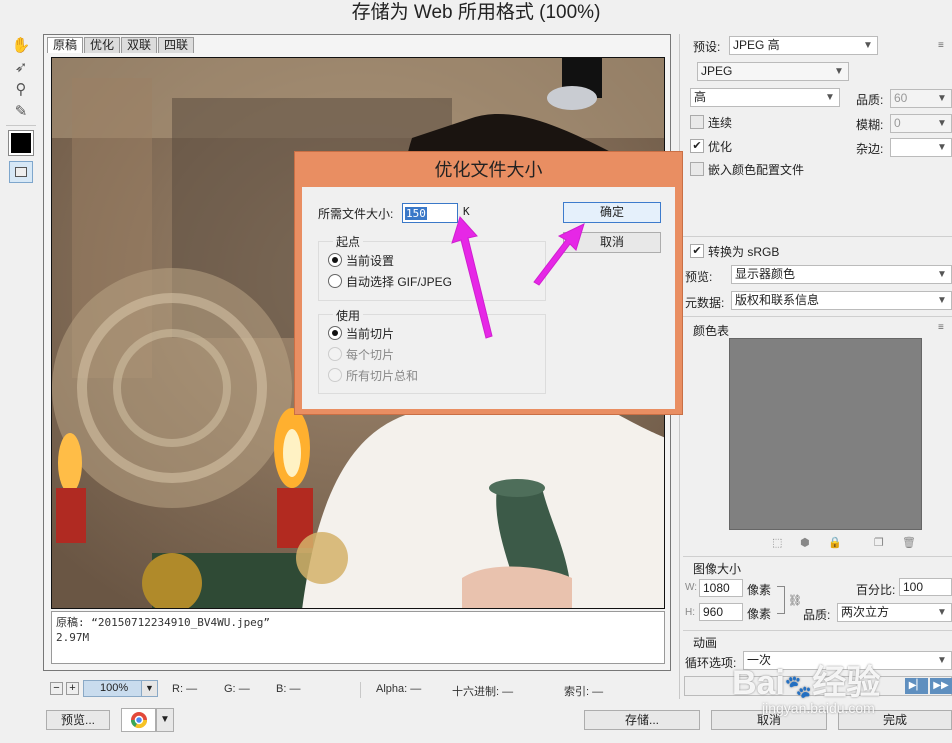  I want to click on arrow-to-ok-button, so click(559, 254).